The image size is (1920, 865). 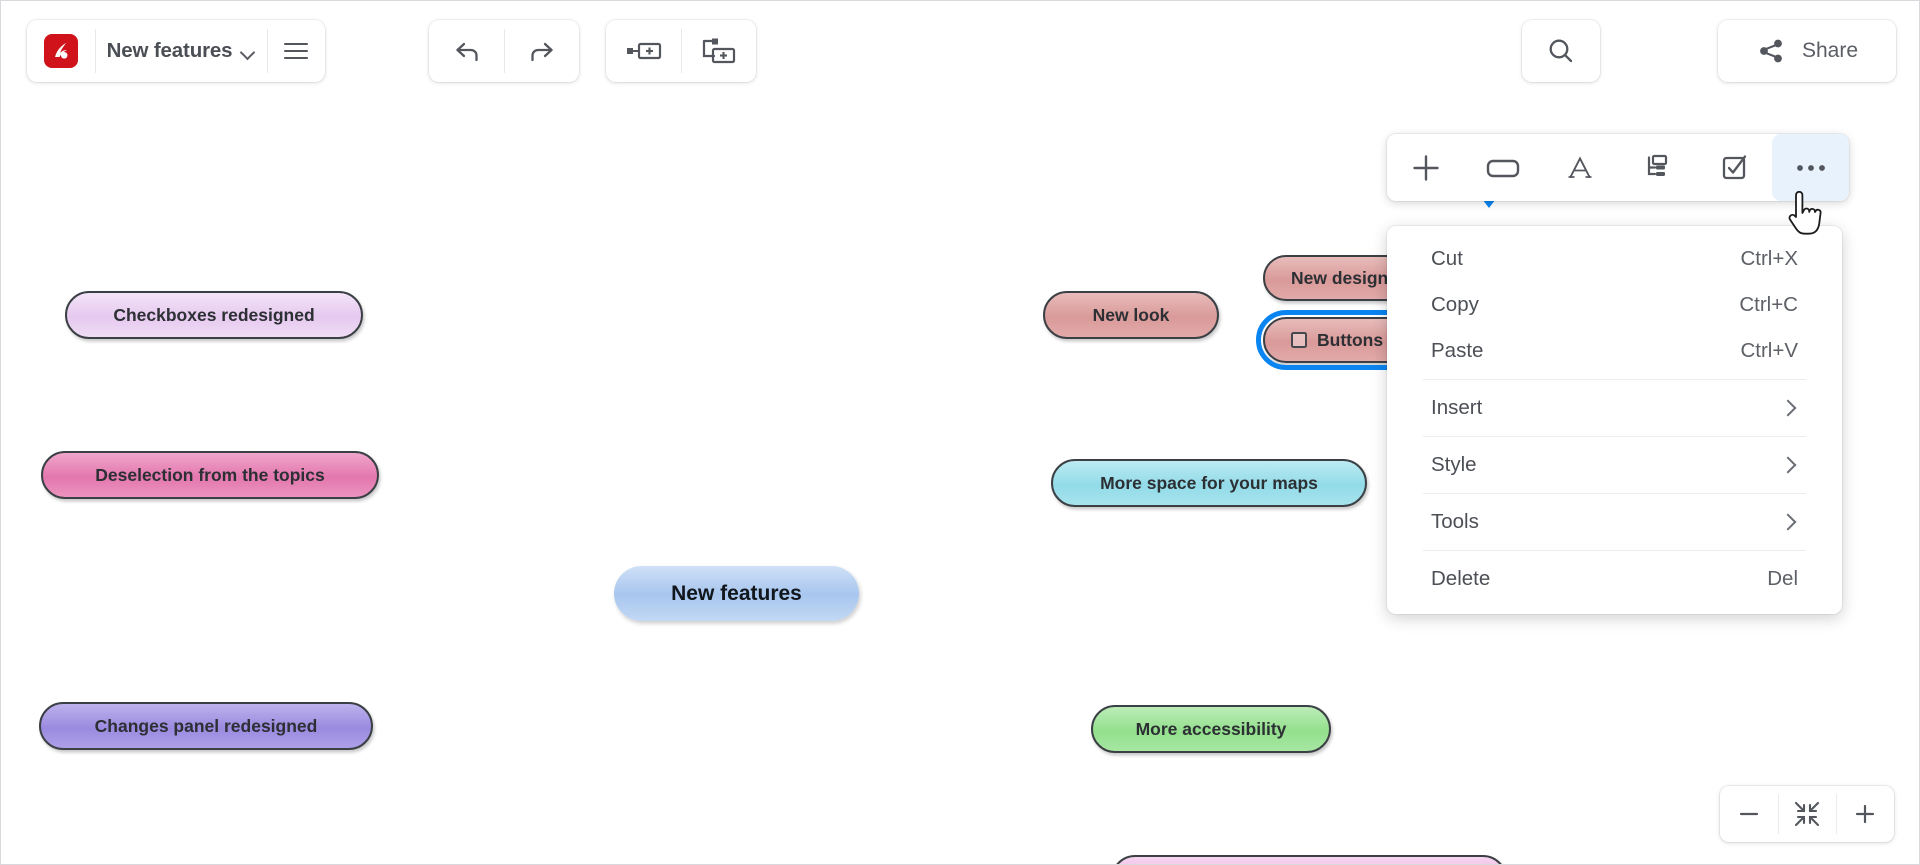 I want to click on checkbox-checked-icon, so click(x=1734, y=166).